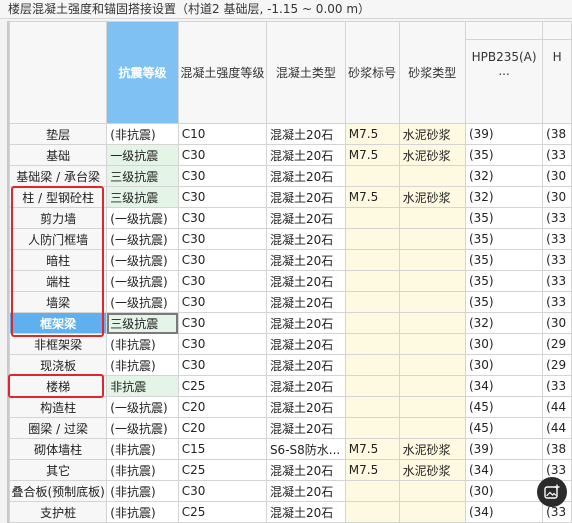 This screenshot has width=572, height=523. What do you see at coordinates (58, 449) in the screenshot?
I see `row-header: 砌体墙柱` at bounding box center [58, 449].